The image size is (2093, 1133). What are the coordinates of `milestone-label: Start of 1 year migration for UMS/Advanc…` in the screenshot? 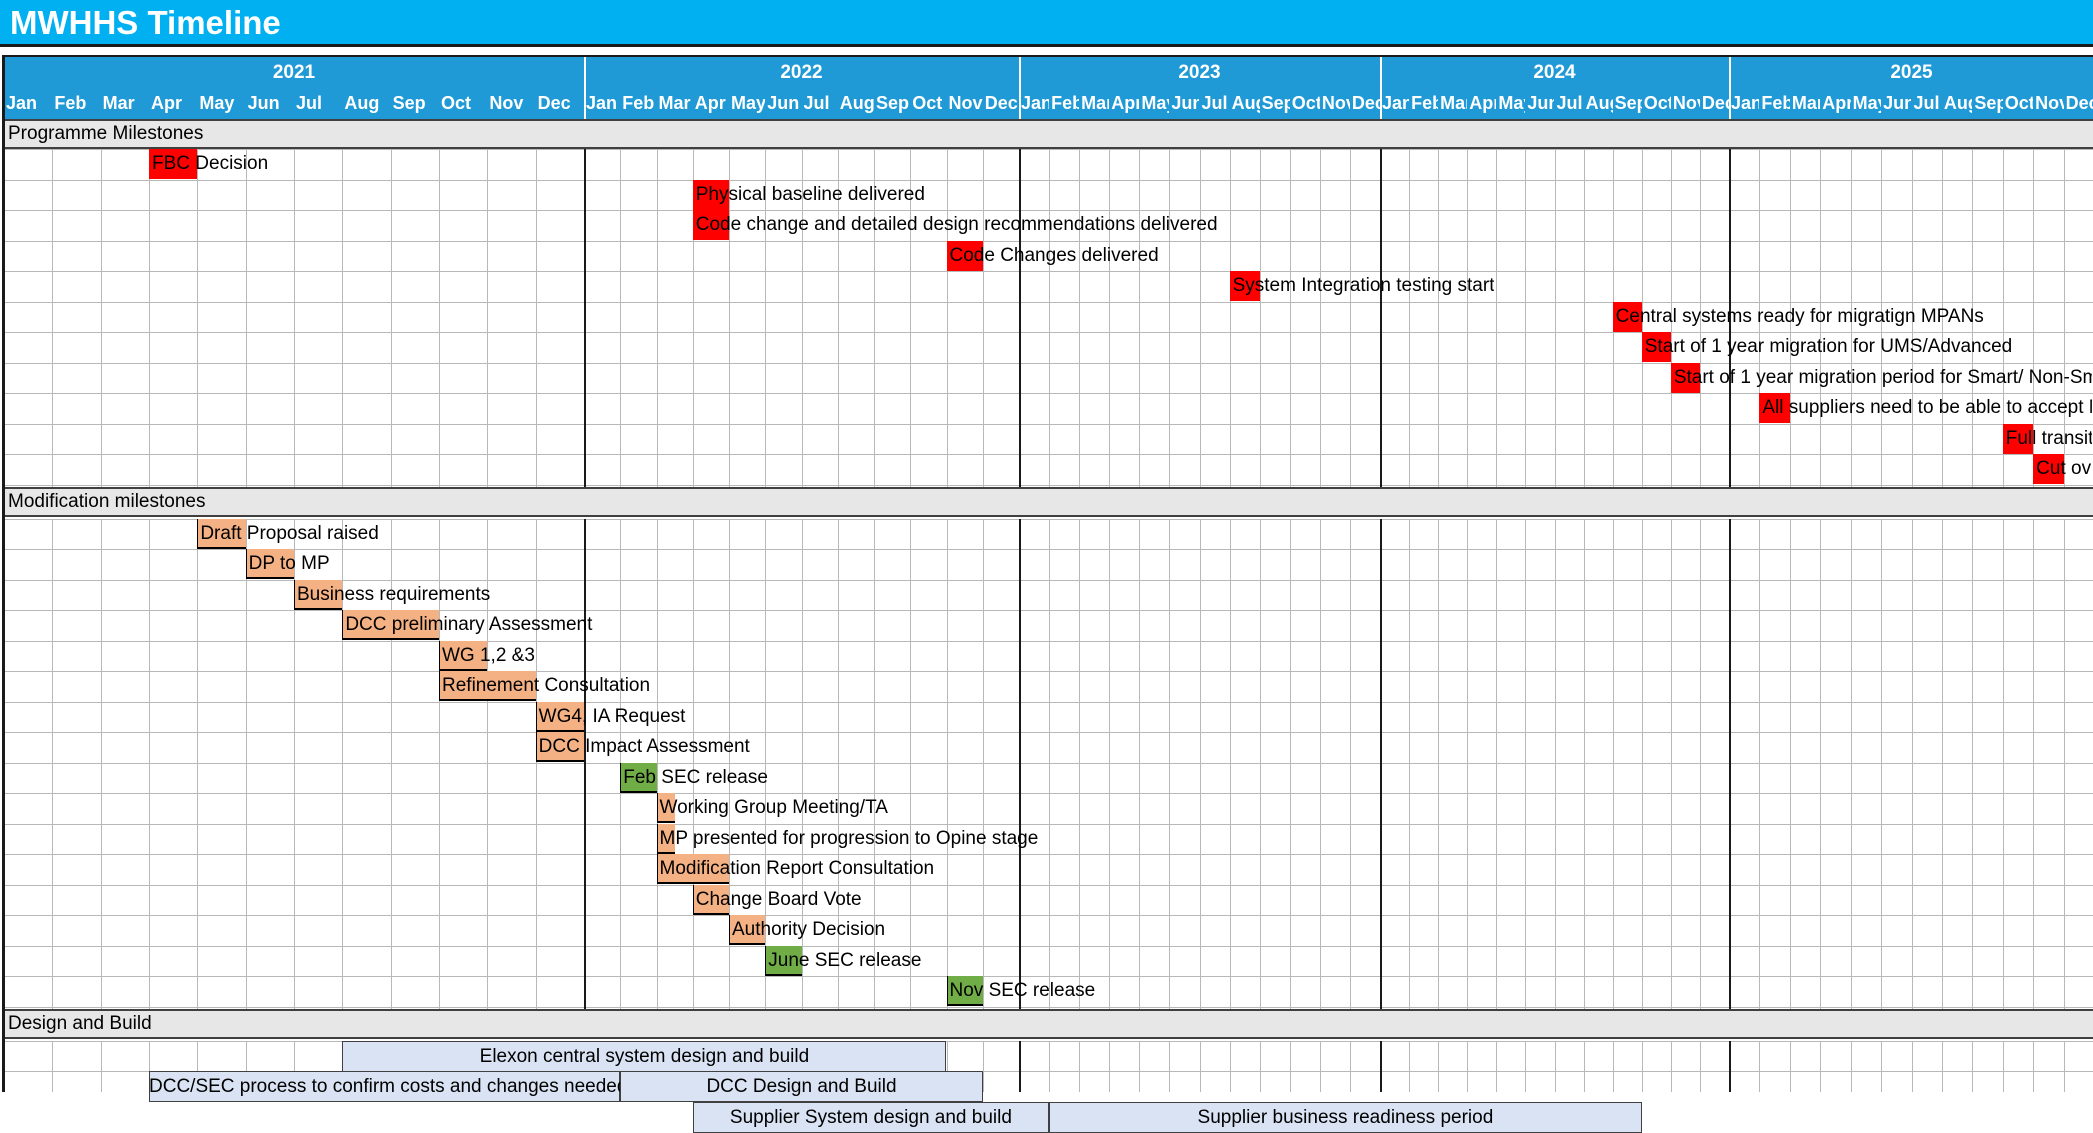 It's located at (1828, 346).